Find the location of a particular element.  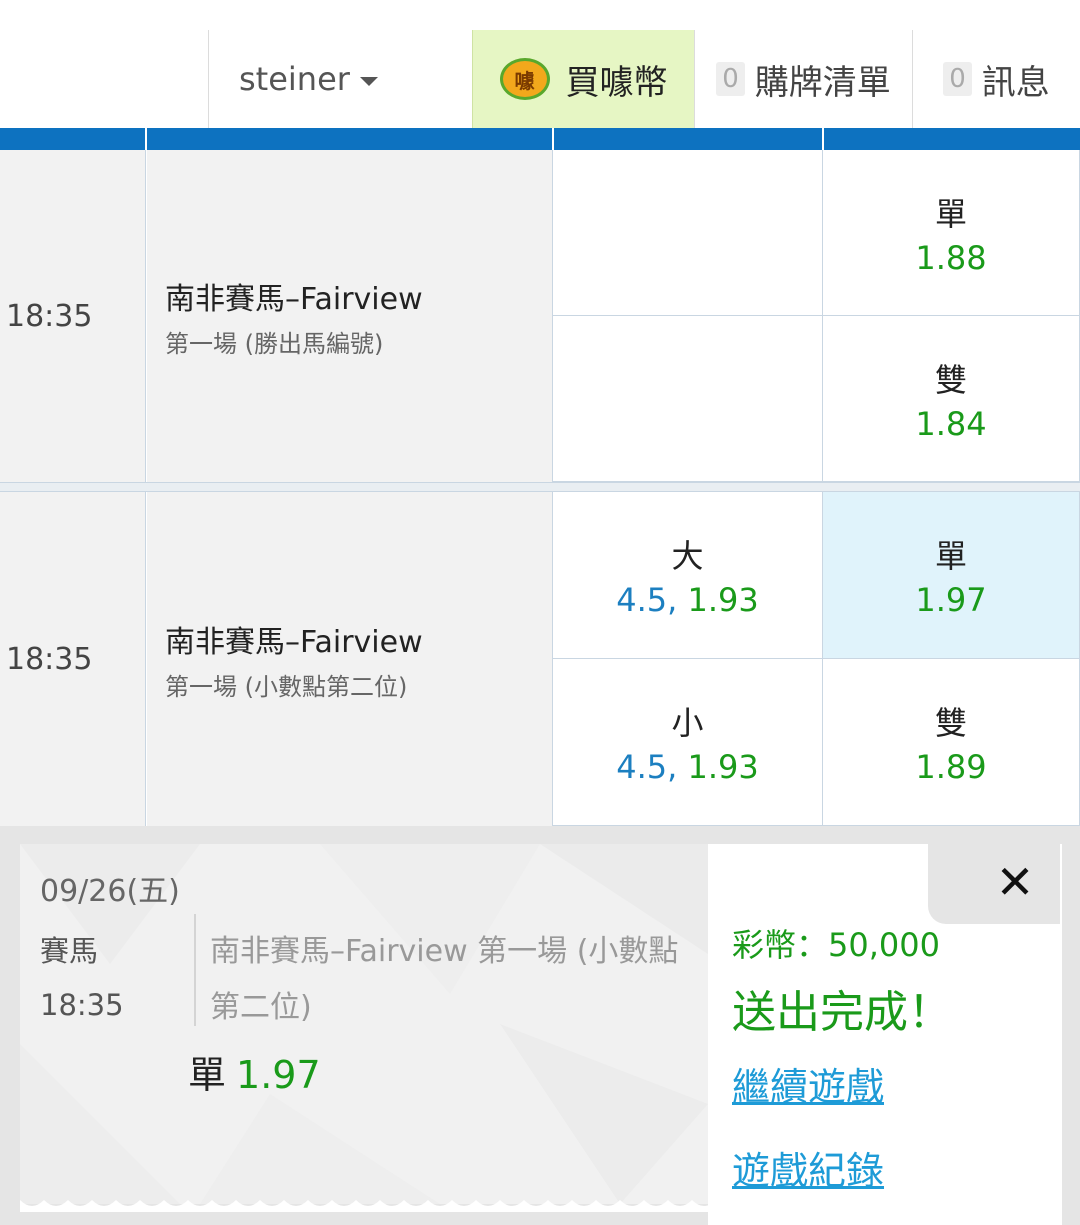

ticket-torn-edge is located at coordinates (364, 1206).